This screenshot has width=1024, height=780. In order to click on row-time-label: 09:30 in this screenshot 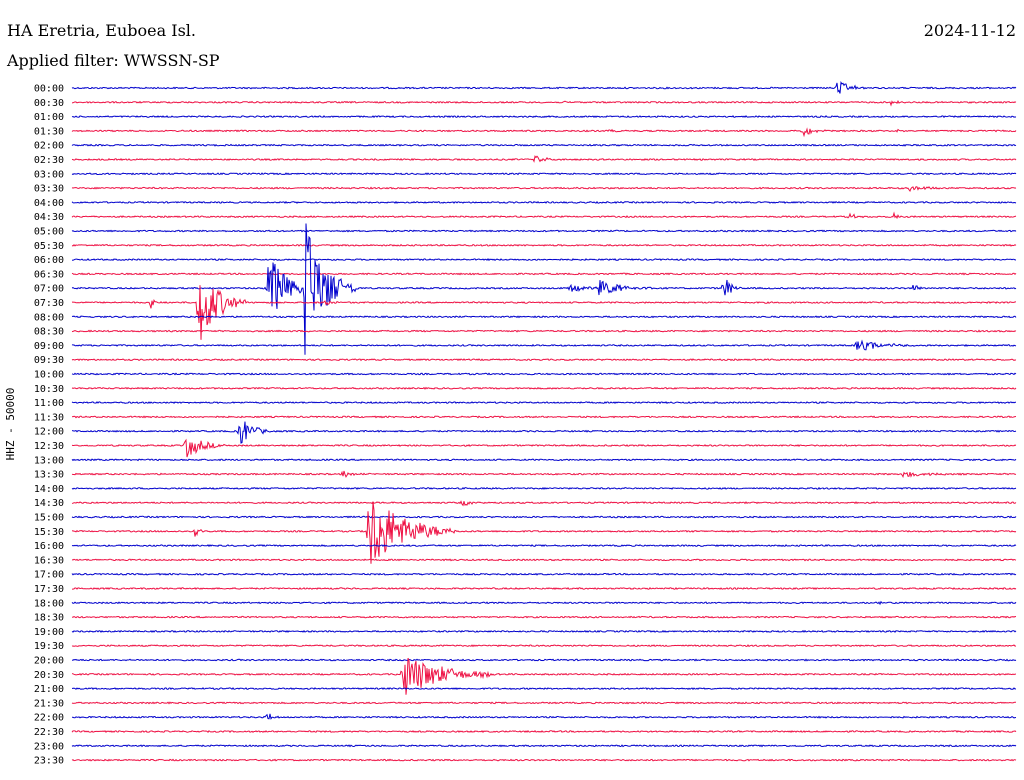, I will do `click(49, 360)`.